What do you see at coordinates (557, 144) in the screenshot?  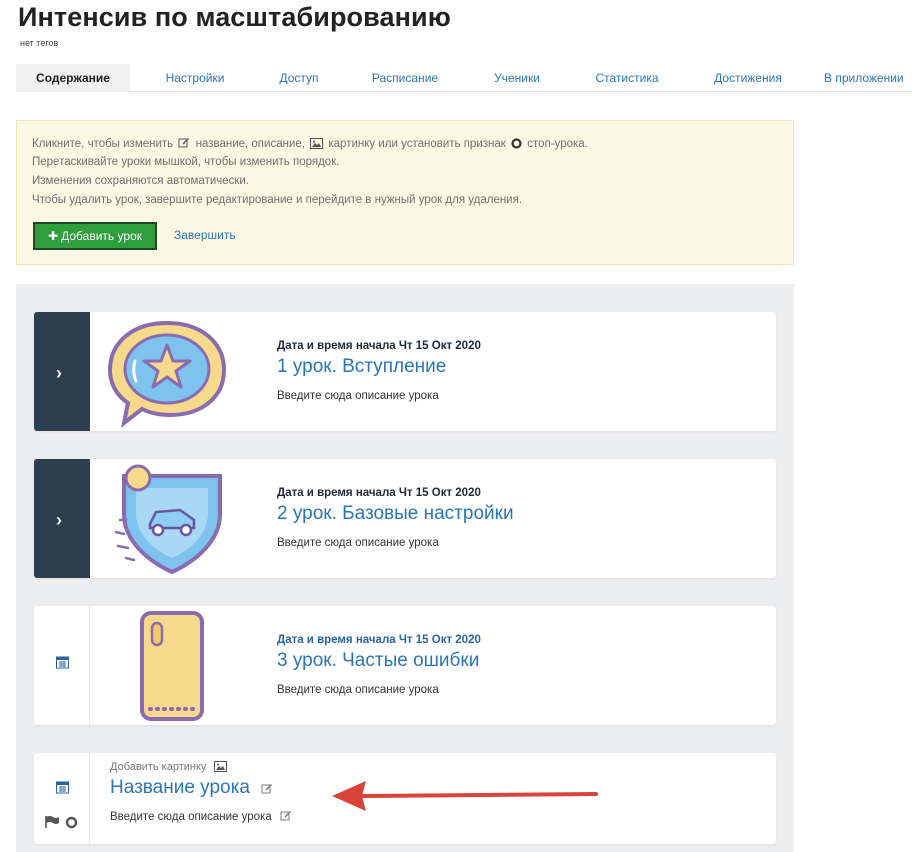 I see `info-text: стоп-урока.` at bounding box center [557, 144].